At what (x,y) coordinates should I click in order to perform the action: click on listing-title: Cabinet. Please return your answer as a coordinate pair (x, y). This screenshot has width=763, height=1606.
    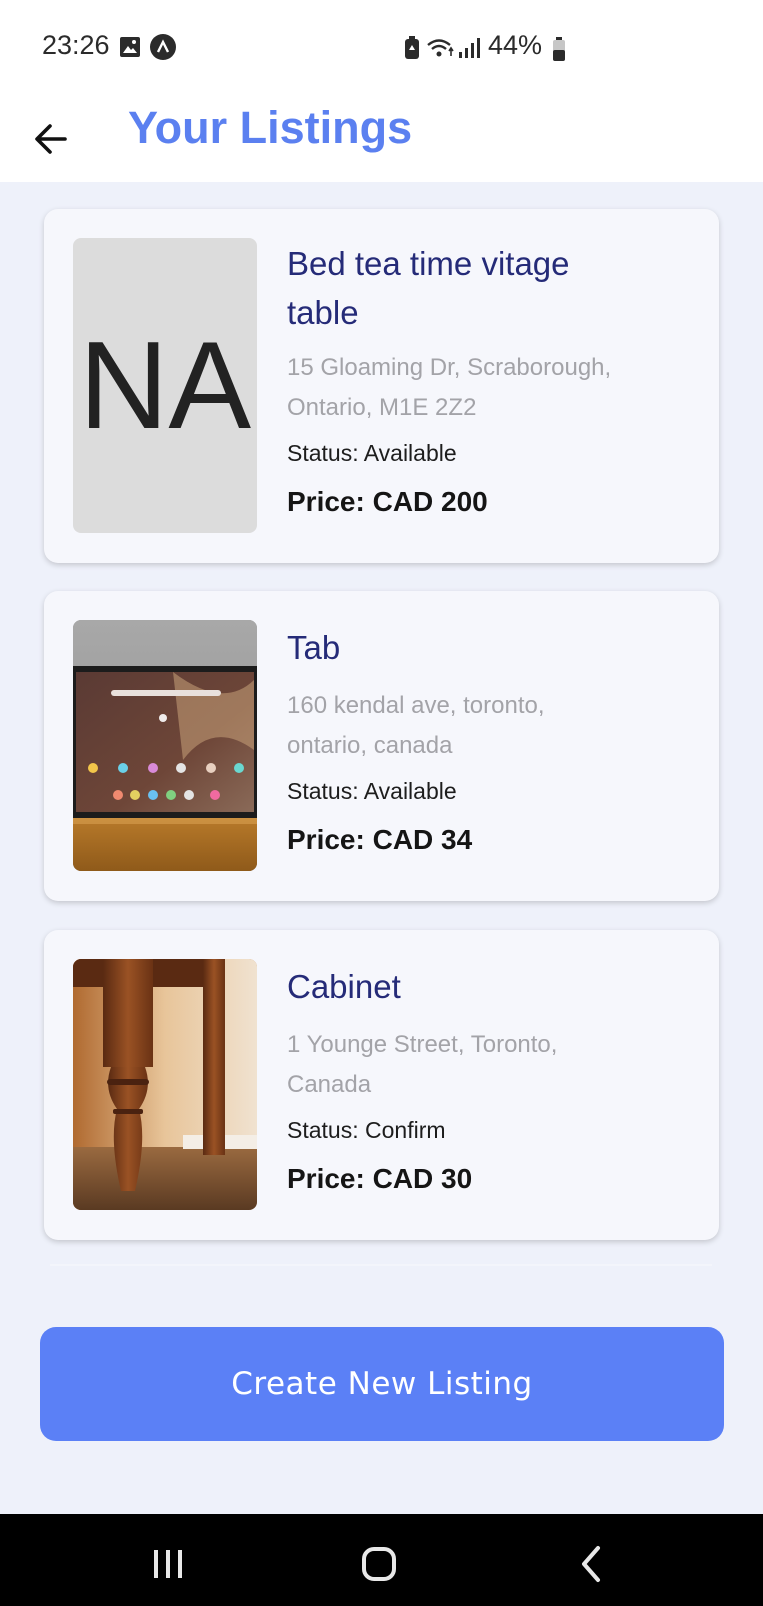
    Looking at the image, I should click on (344, 986).